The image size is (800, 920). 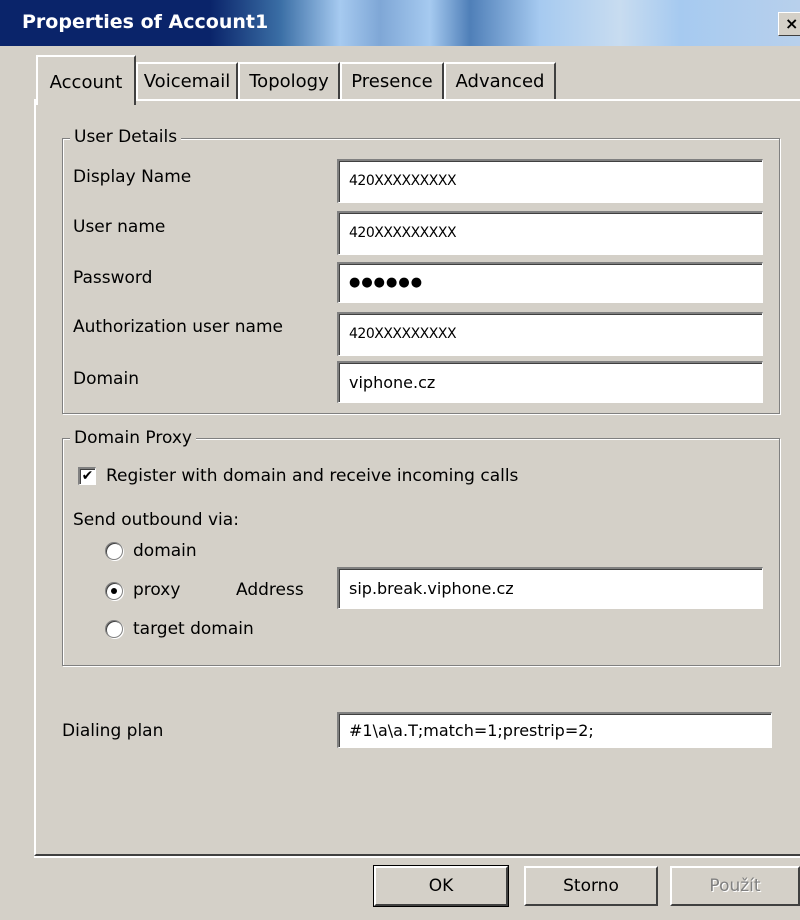 What do you see at coordinates (550, 282) in the screenshot?
I see `password-field: ●●●●●●` at bounding box center [550, 282].